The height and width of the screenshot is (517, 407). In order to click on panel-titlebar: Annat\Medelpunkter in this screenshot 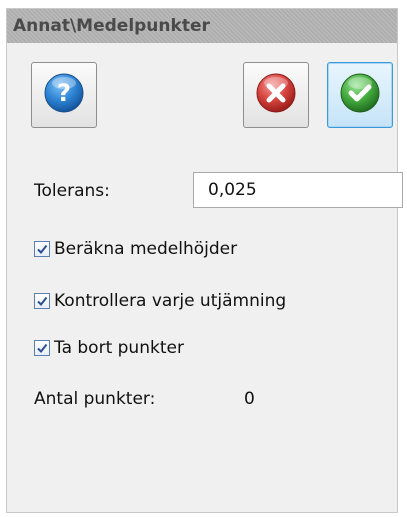, I will do `click(202, 26)`.